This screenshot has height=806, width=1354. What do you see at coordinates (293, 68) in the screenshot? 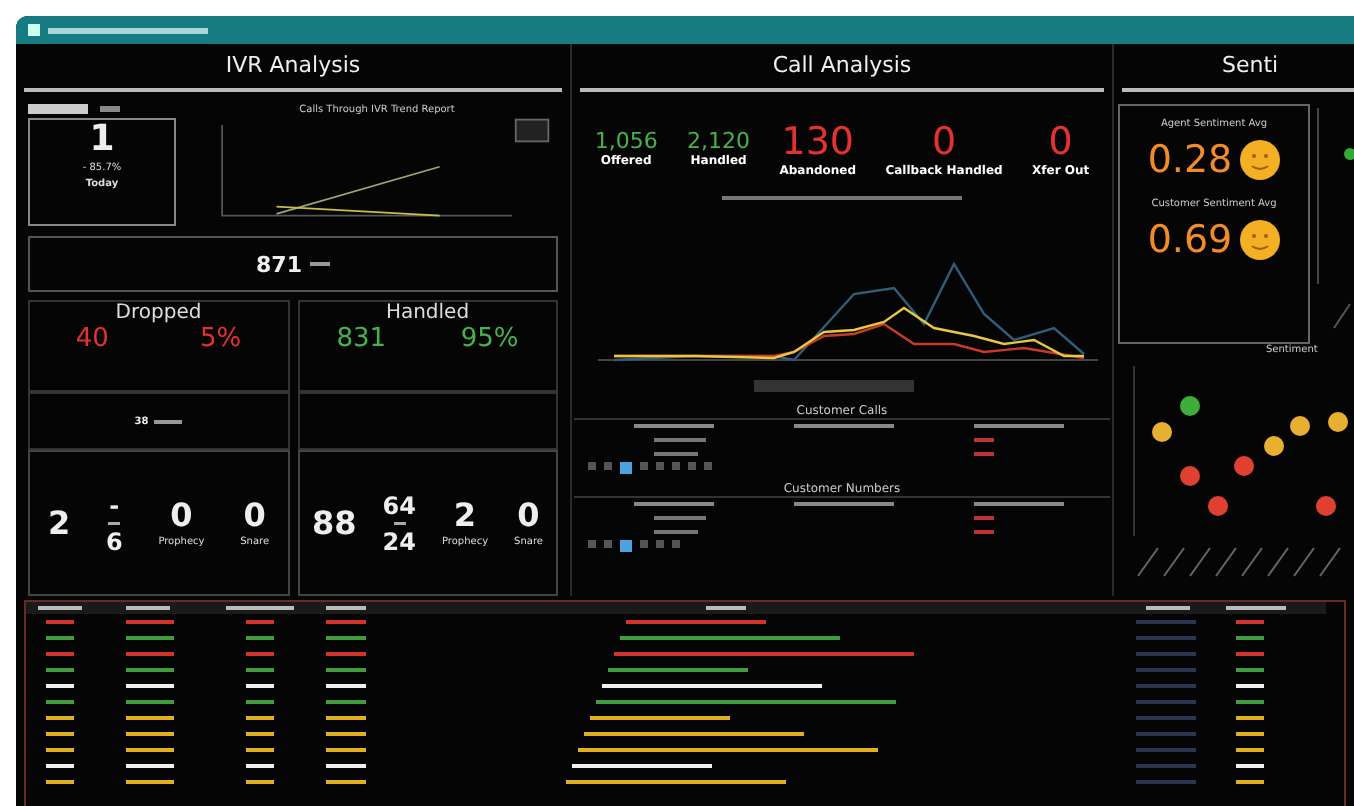
I see `section-title: IVR Analysis` at bounding box center [293, 68].